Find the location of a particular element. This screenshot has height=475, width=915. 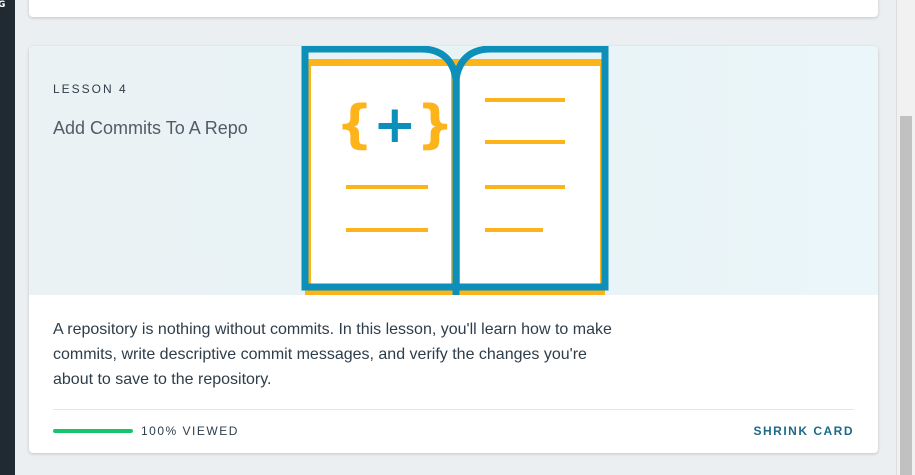

sidebar-clipped-label: G is located at coordinates (3, 5).